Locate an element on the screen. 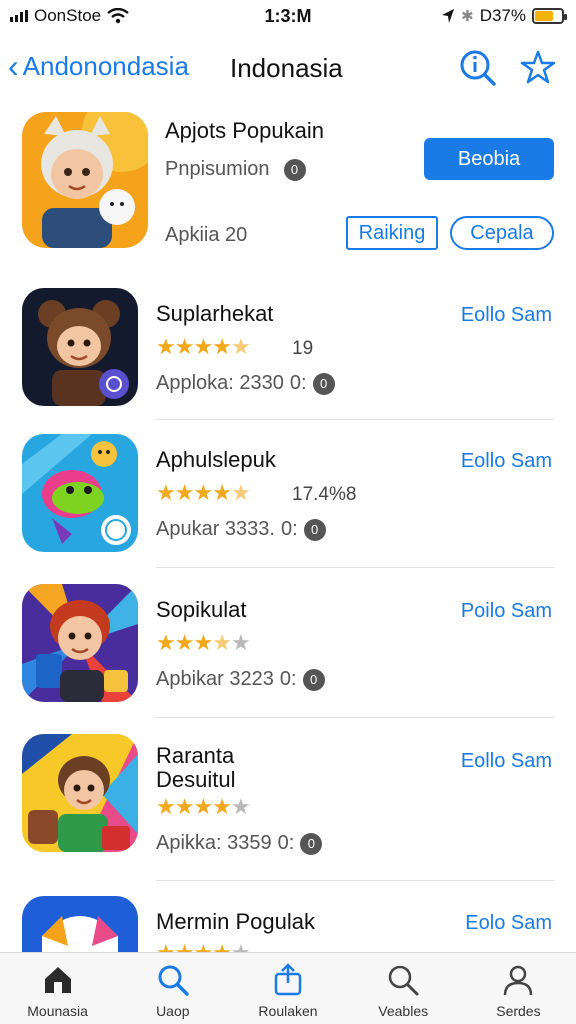  list-item: Mermin Pogulak ★★★★★ Eolo Sam is located at coordinates (288, 924).